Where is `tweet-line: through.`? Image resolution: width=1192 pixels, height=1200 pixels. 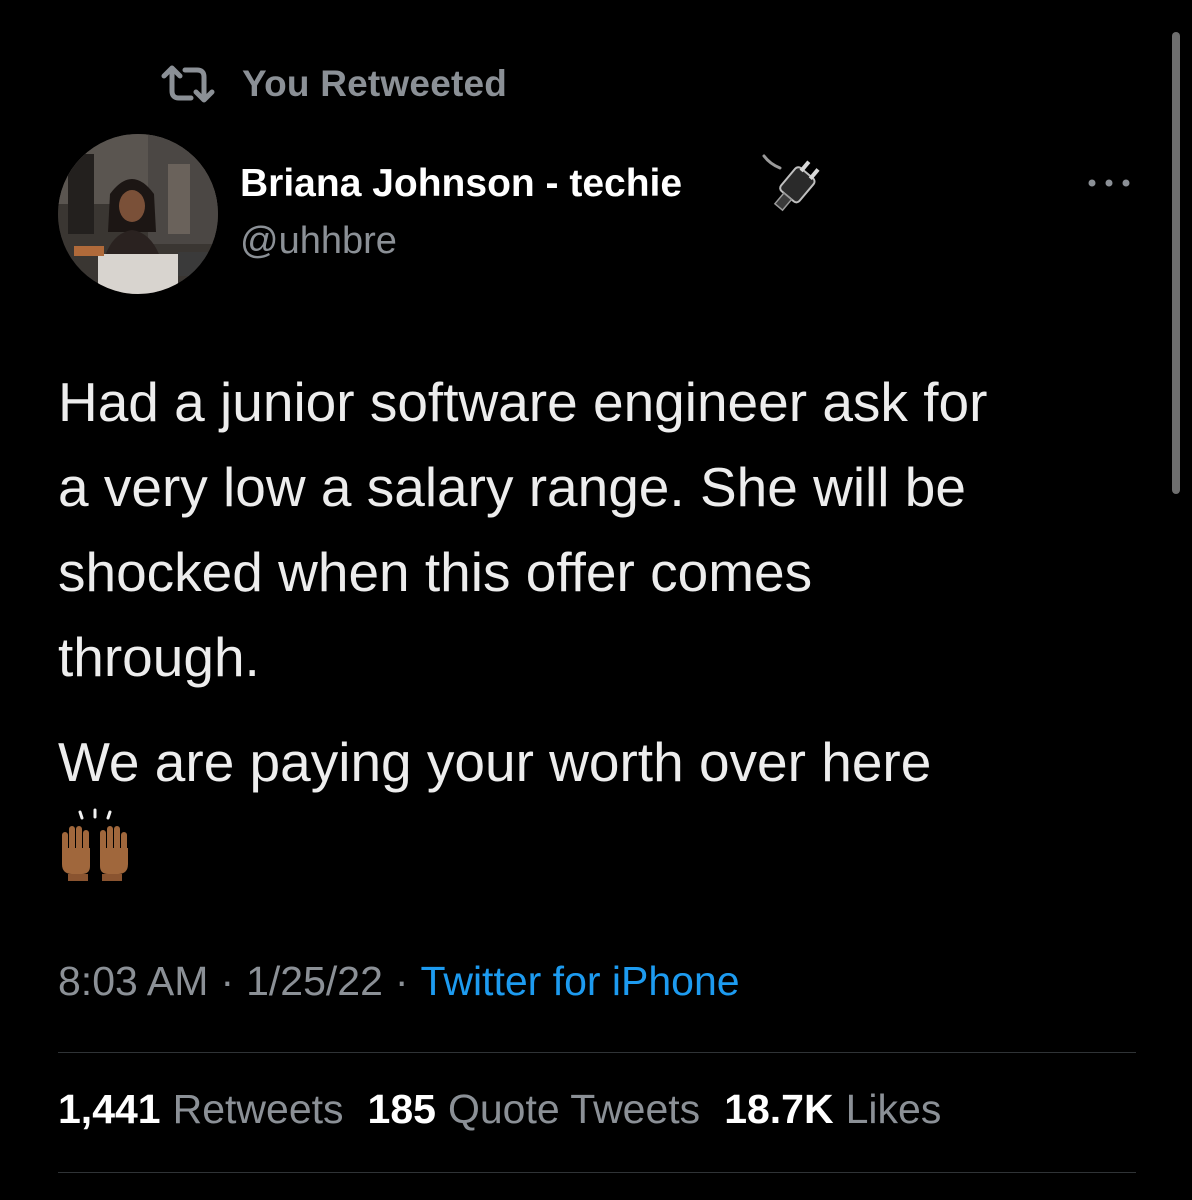 tweet-line: through. is located at coordinates (159, 657).